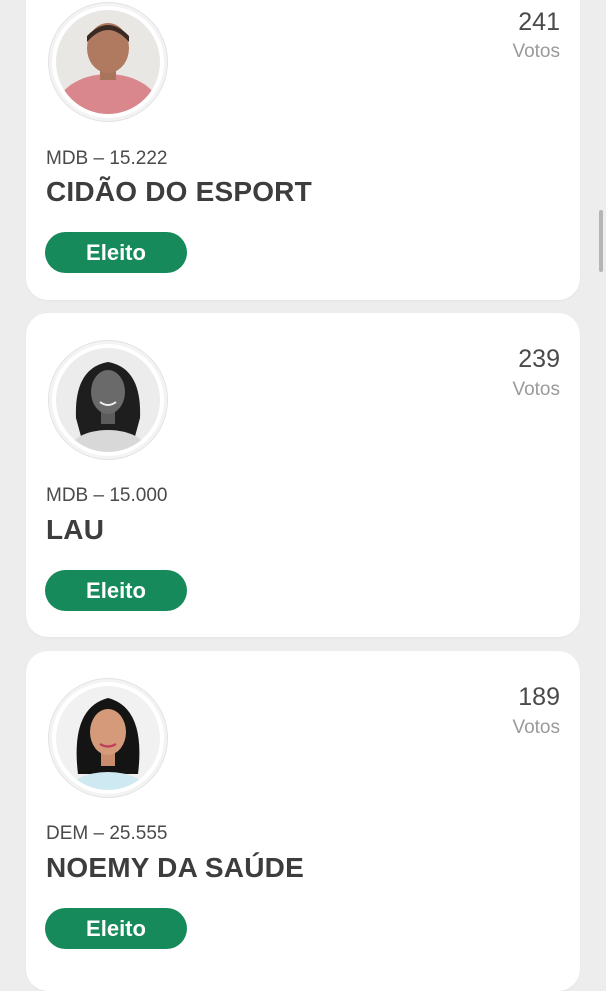 The width and height of the screenshot is (606, 991). What do you see at coordinates (75, 529) in the screenshot?
I see `candidate-name: LAU` at bounding box center [75, 529].